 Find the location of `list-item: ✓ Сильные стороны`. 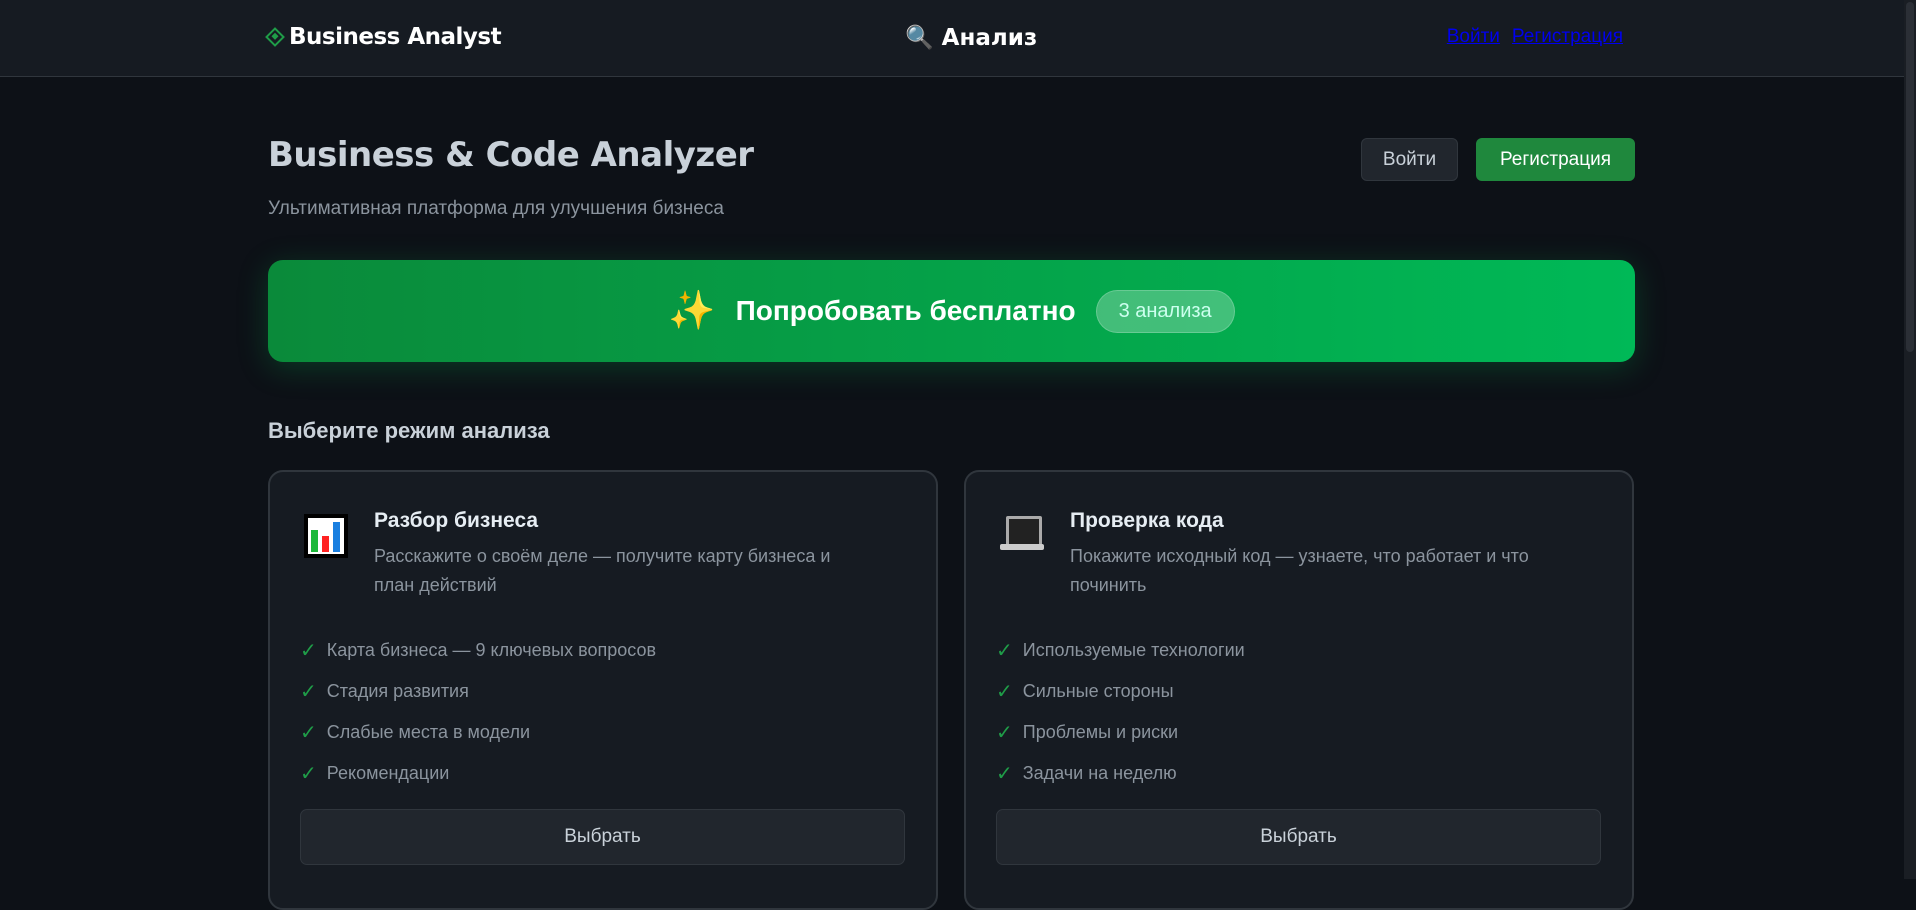

list-item: ✓ Сильные стороны is located at coordinates (1120, 691).